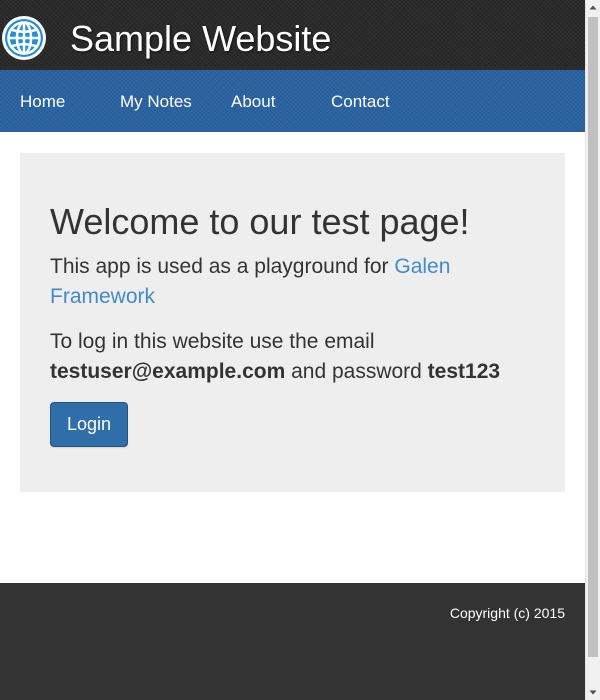 This screenshot has width=600, height=700. What do you see at coordinates (292, 101) in the screenshot?
I see `main-nav: Home My Notes About Contact` at bounding box center [292, 101].